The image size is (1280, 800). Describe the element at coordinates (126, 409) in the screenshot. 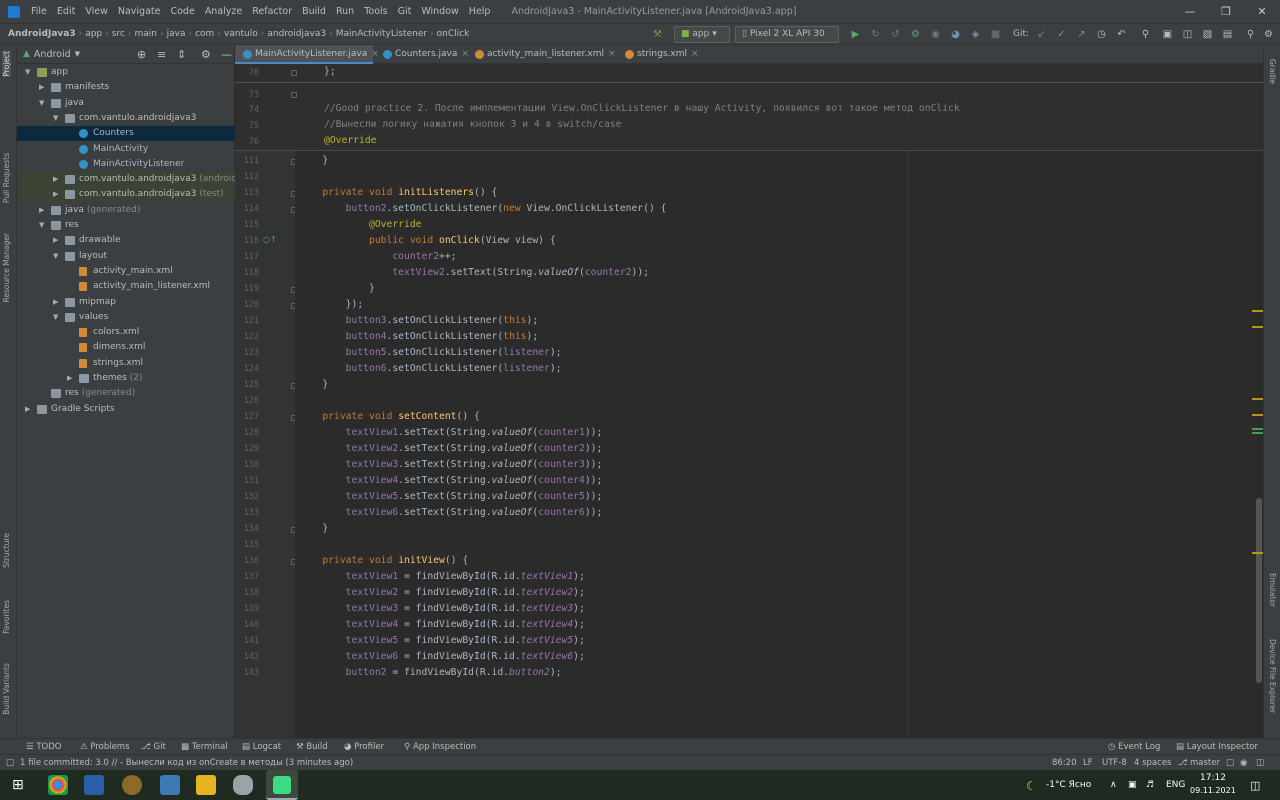

I see `tree-item: ▶ Gradle Scripts` at that location.